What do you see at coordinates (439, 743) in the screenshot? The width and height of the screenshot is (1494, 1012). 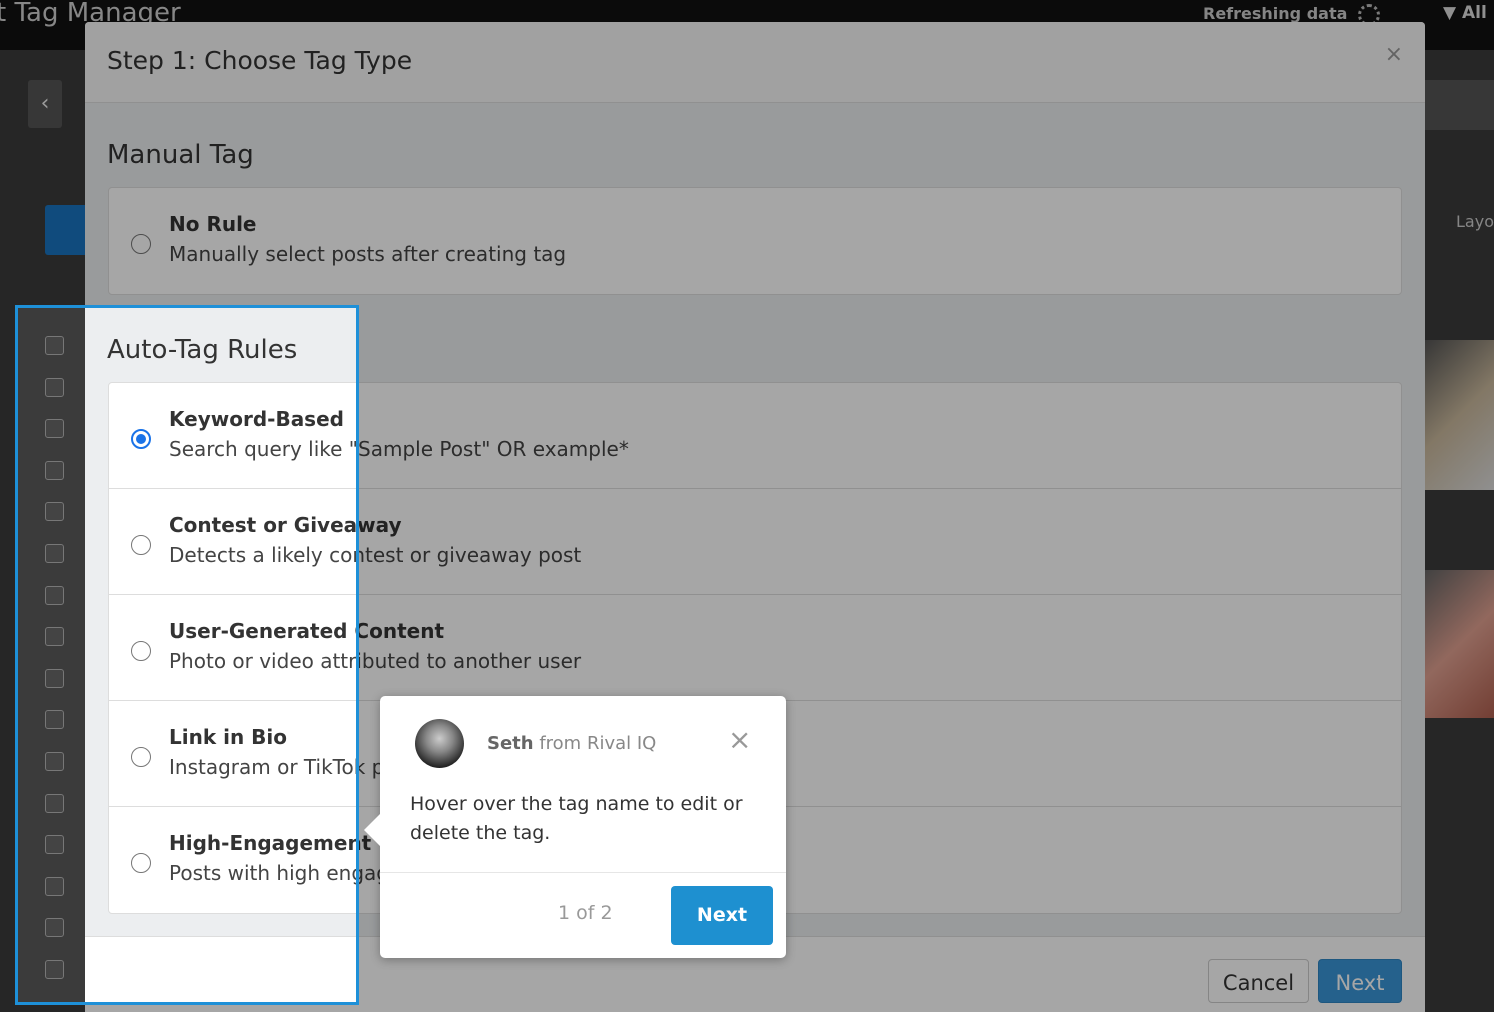 I see `avatar` at bounding box center [439, 743].